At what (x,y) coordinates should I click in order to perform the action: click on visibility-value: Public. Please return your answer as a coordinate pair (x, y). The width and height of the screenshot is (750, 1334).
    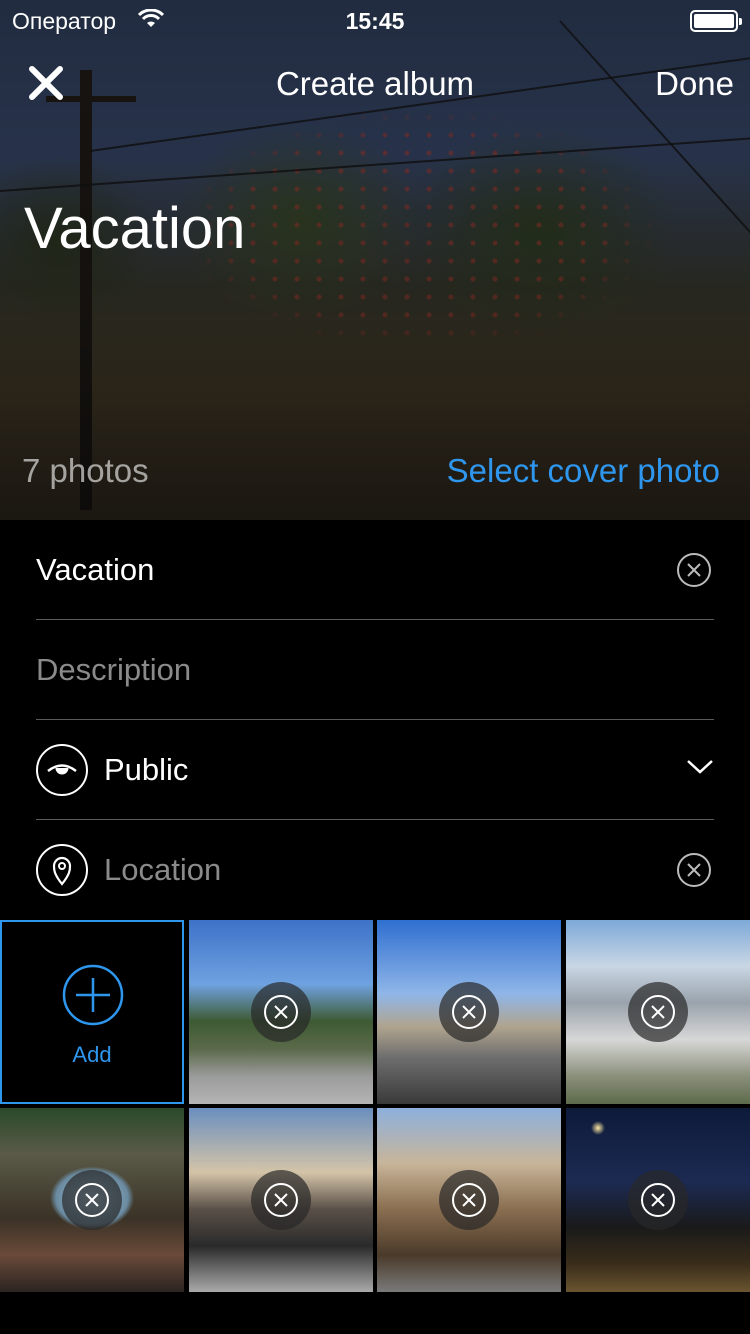
    Looking at the image, I should click on (146, 769).